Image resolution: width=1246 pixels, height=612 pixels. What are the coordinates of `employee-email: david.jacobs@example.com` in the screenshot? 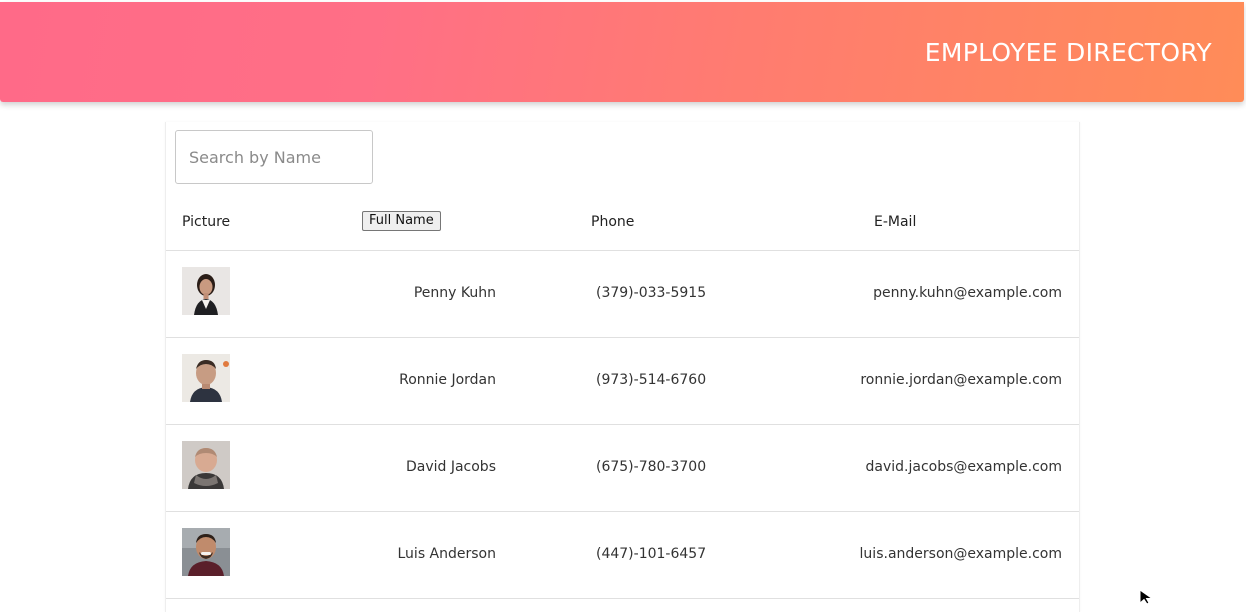 It's located at (964, 467).